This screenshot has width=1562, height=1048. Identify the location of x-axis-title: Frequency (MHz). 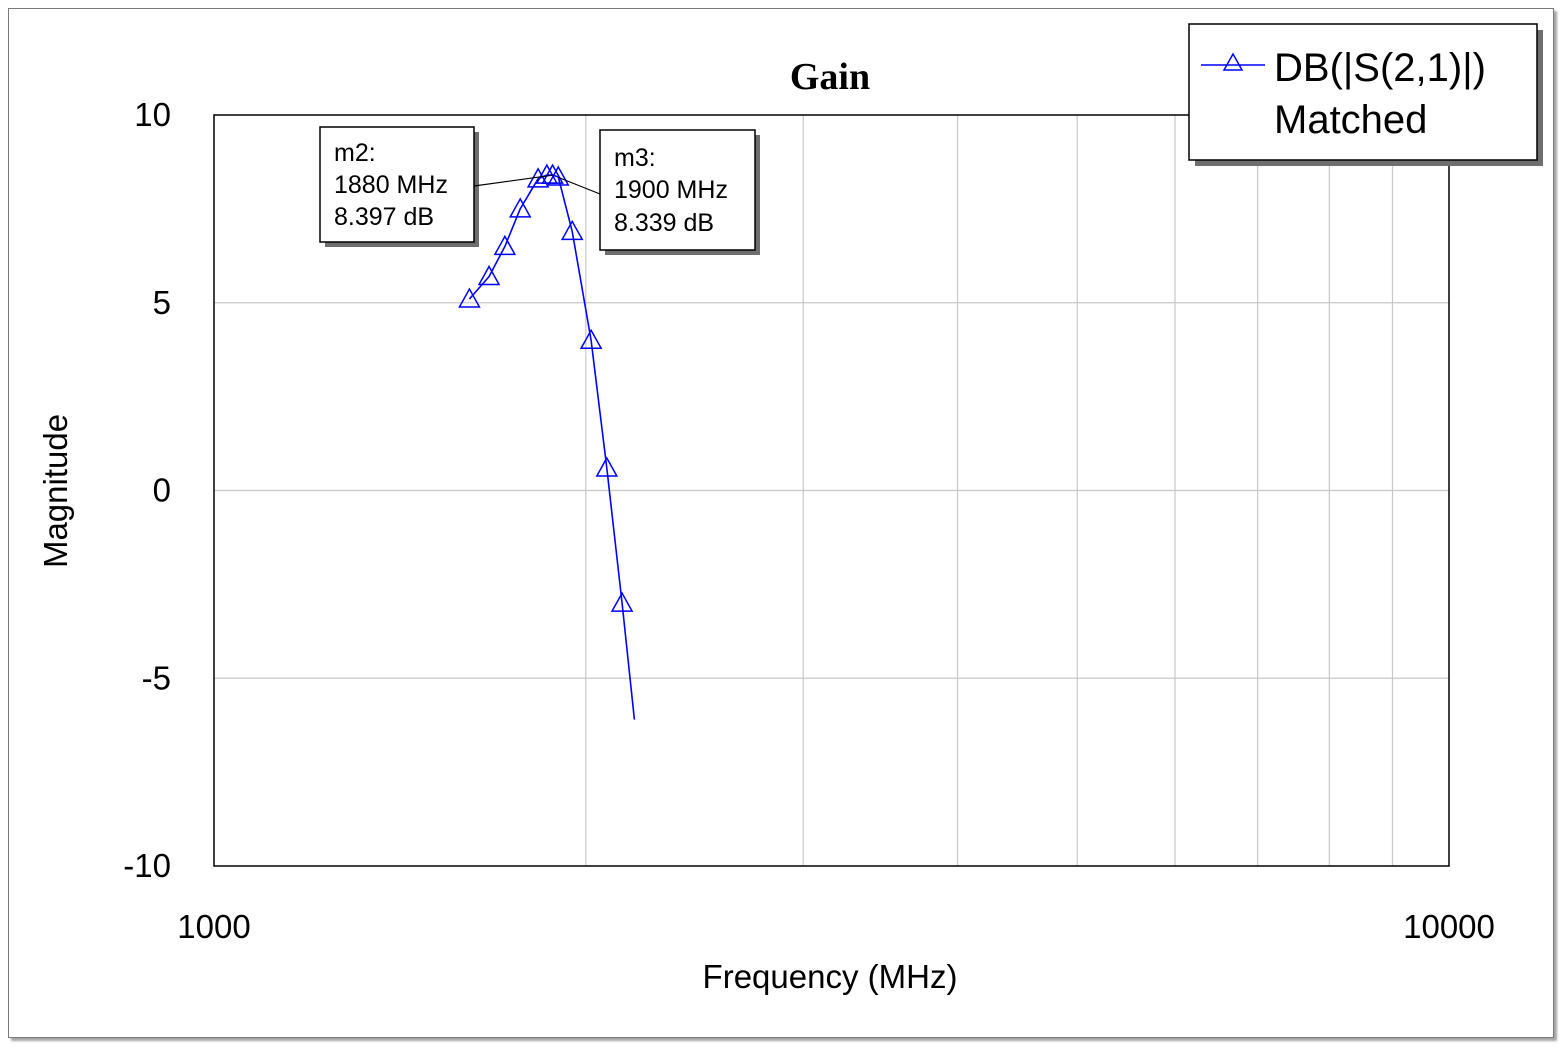
(830, 976).